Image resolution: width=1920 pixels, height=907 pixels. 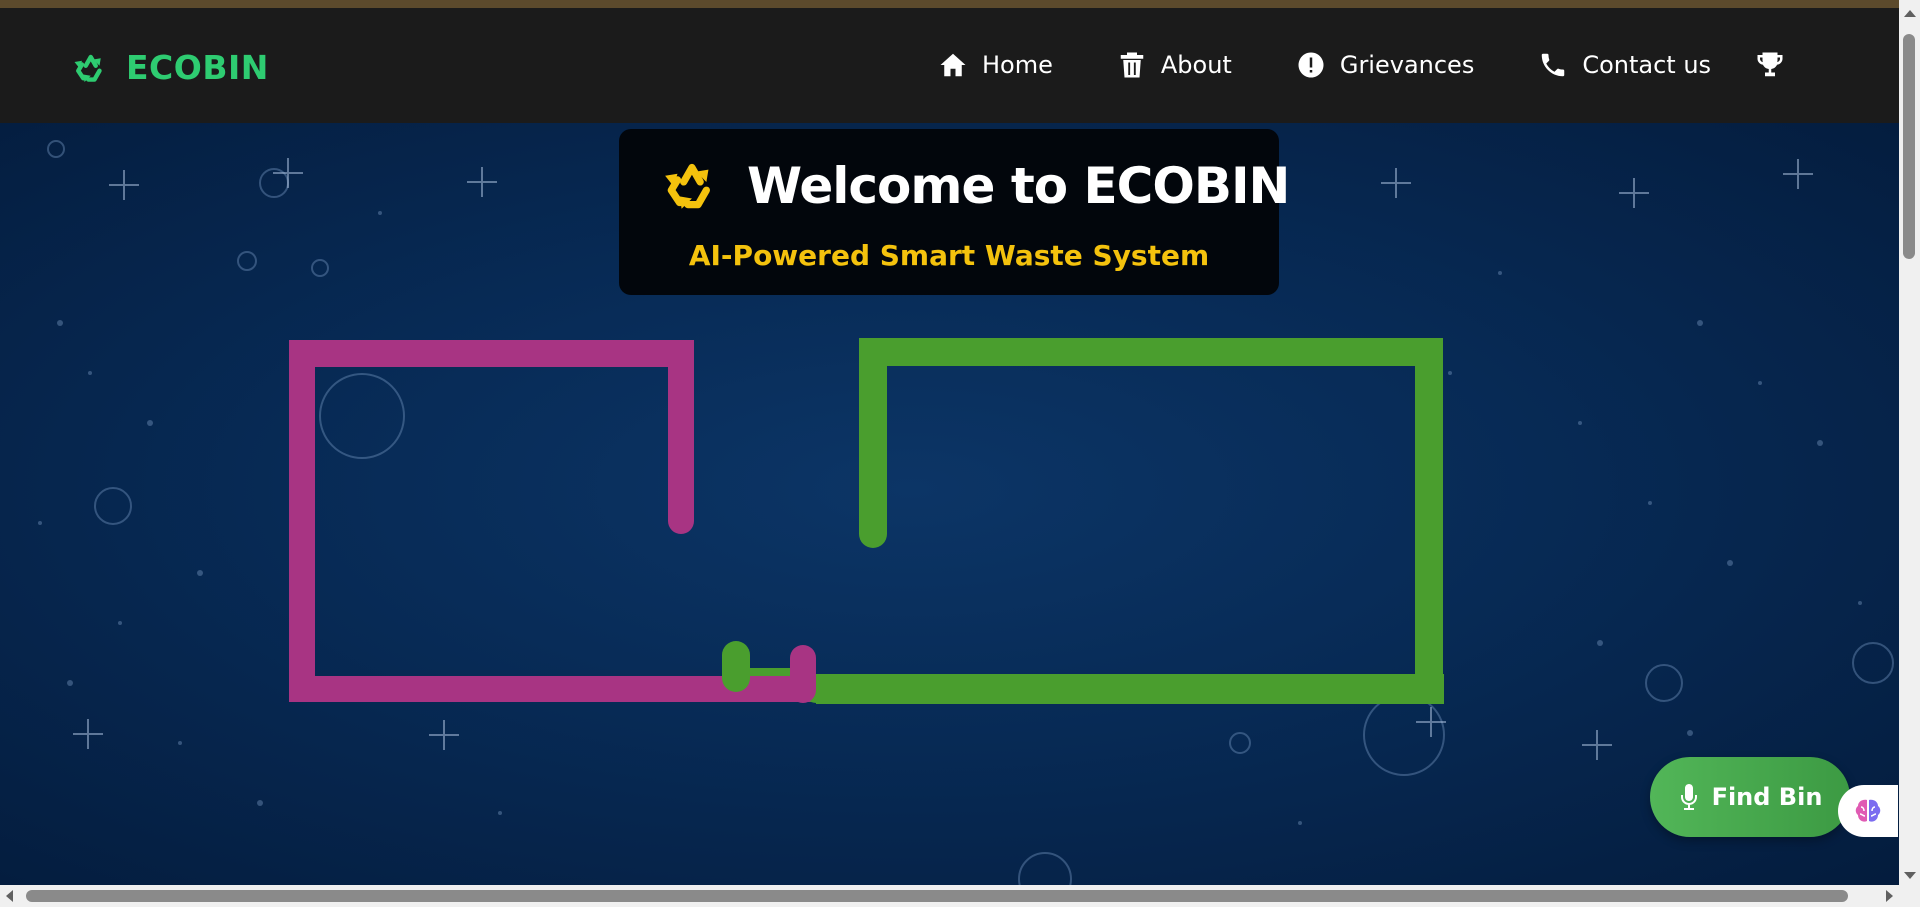 I want to click on scroll-left-arrow-icon, so click(x=9, y=896).